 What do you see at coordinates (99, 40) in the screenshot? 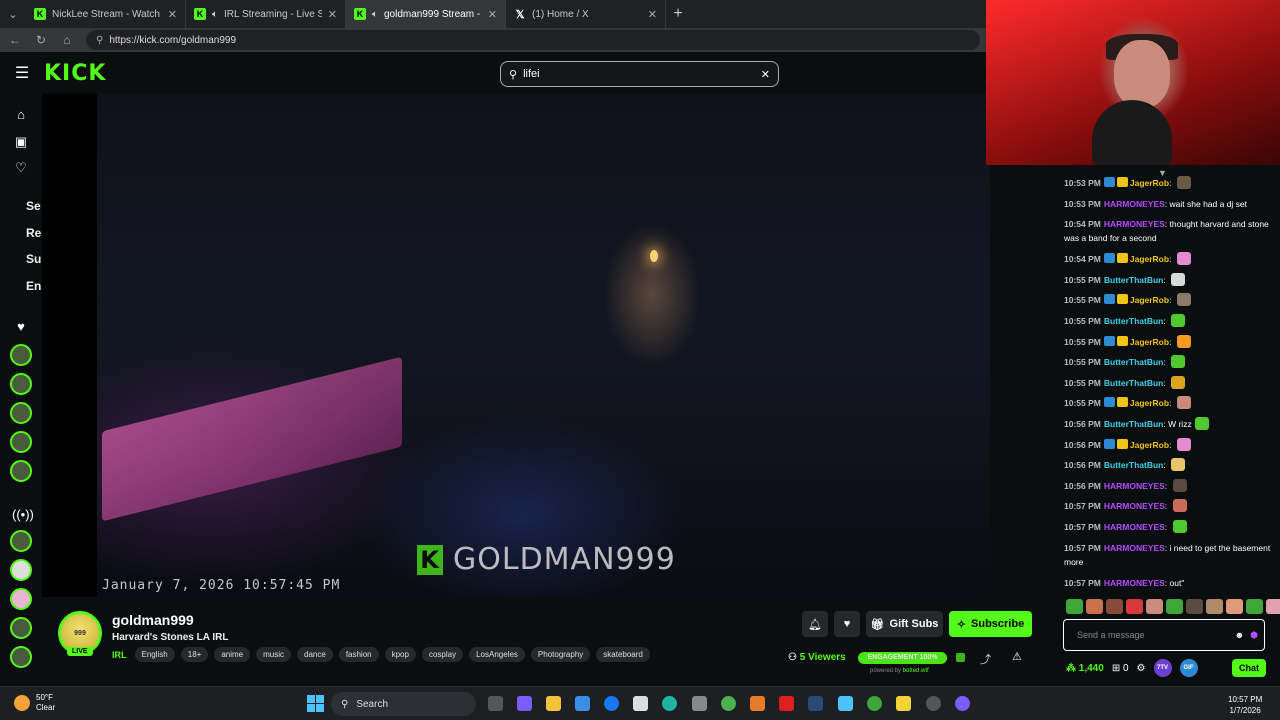
I see `site-info-icon: ⚲` at bounding box center [99, 40].